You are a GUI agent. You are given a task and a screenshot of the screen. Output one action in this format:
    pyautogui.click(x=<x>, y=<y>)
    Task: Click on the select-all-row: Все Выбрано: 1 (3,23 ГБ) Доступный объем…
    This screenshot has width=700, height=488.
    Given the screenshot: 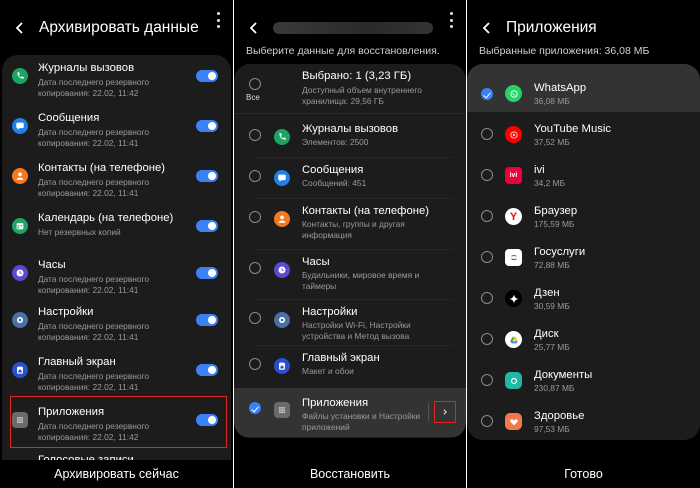 What is the action you would take?
    pyautogui.click(x=350, y=88)
    